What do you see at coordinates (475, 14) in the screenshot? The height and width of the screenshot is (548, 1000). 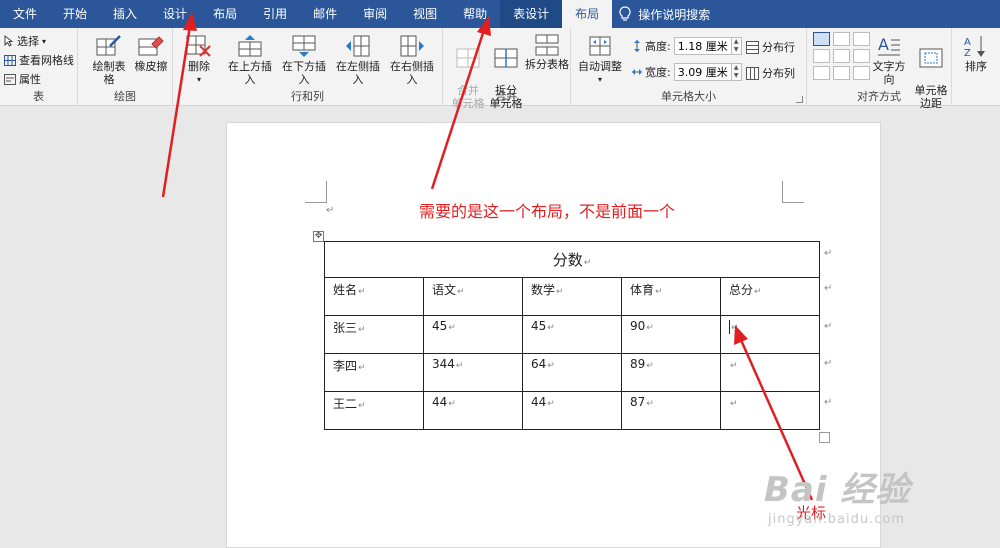 I see `tab-help: 帮助` at bounding box center [475, 14].